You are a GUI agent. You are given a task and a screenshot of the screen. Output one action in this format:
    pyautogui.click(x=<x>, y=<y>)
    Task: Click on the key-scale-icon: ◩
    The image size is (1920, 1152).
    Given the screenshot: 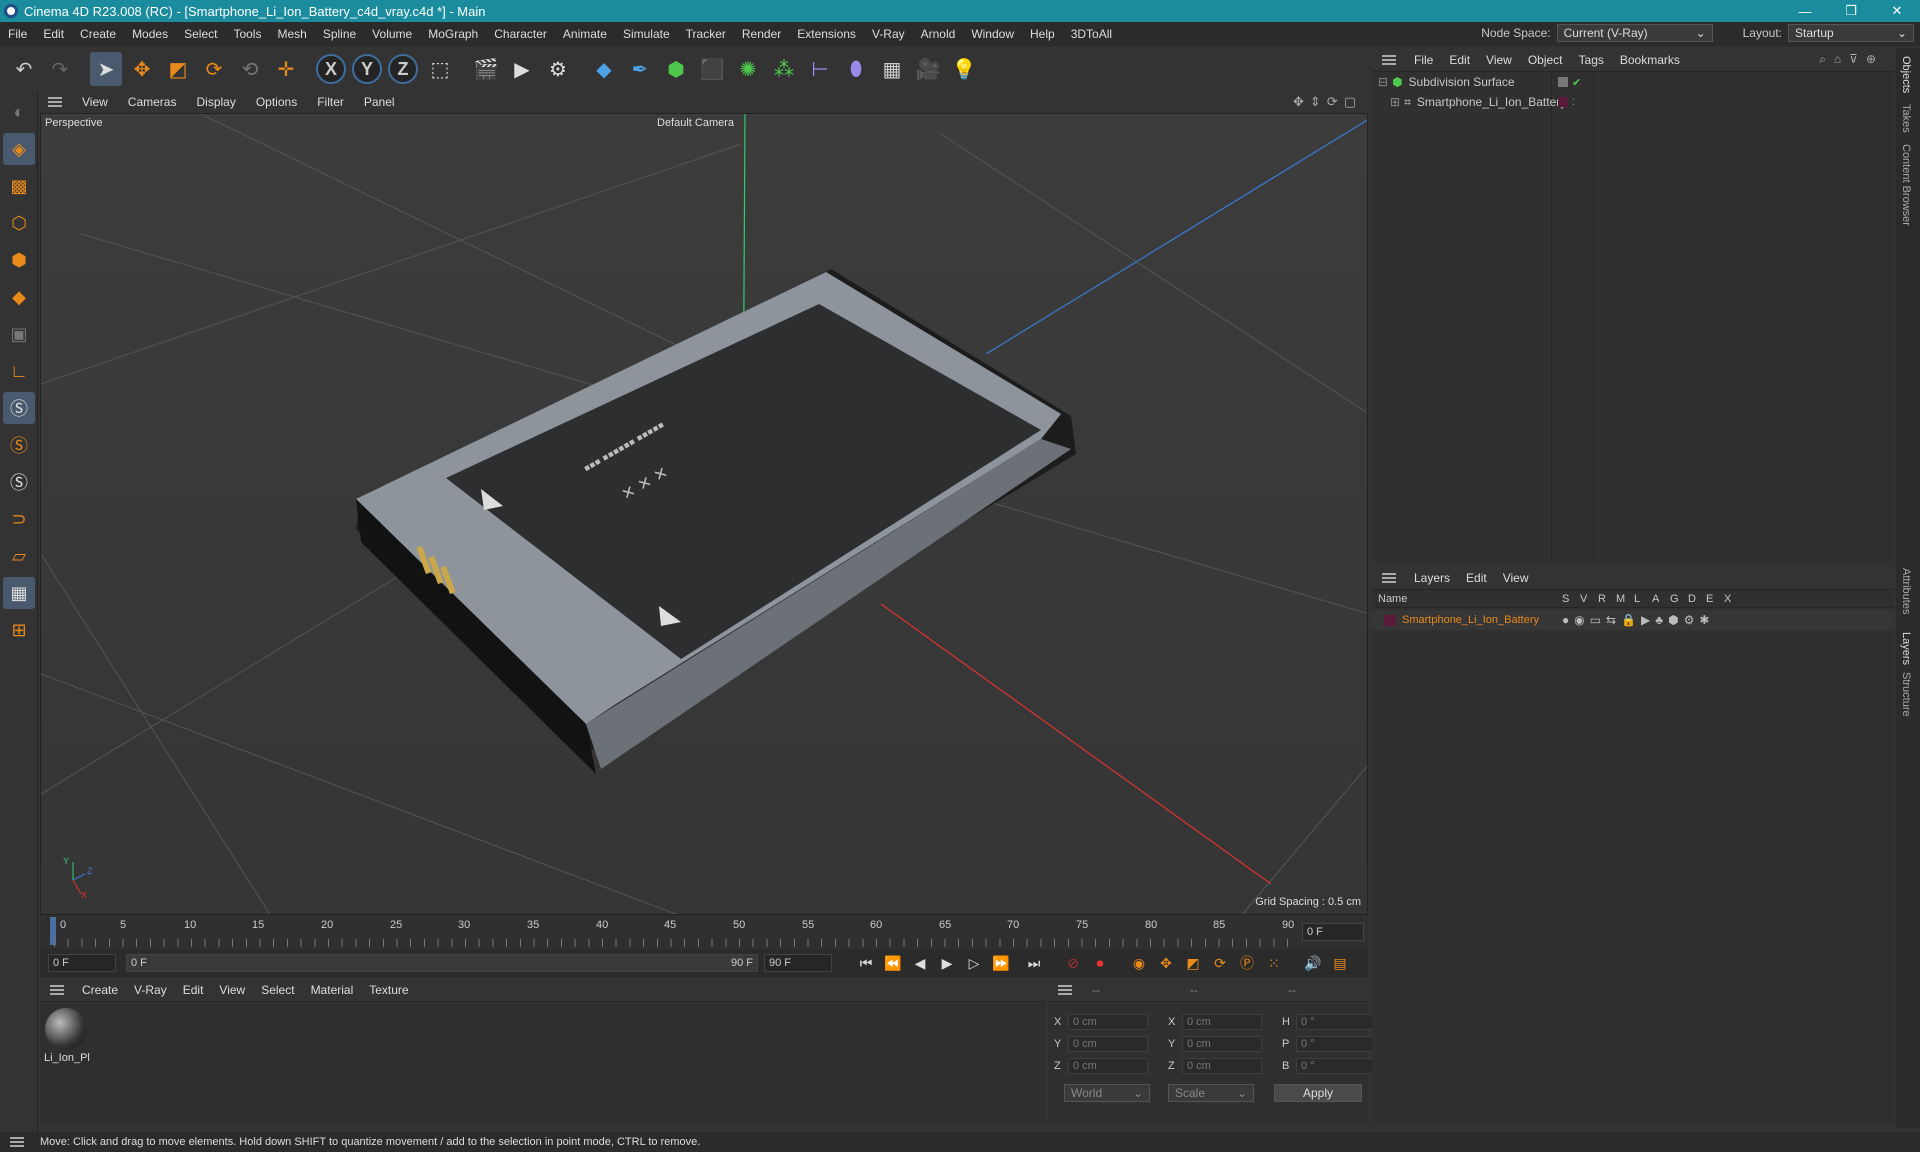 What is the action you would take?
    pyautogui.click(x=1193, y=963)
    